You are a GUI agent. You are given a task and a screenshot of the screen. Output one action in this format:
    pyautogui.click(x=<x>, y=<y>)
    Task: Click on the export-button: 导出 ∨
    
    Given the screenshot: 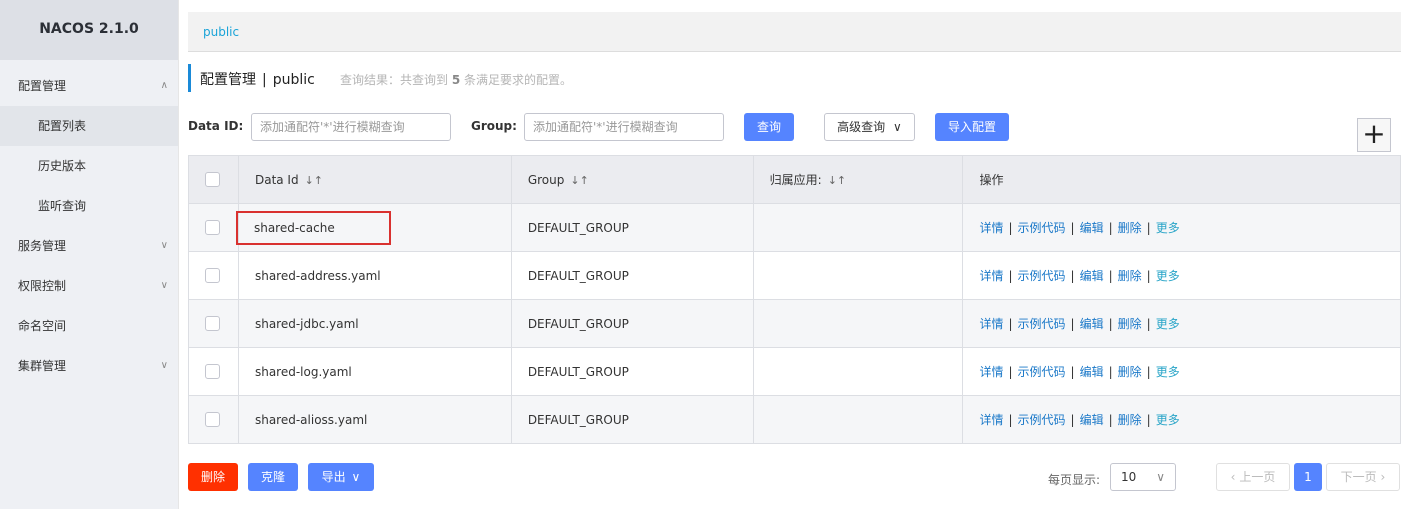 What is the action you would take?
    pyautogui.click(x=341, y=477)
    